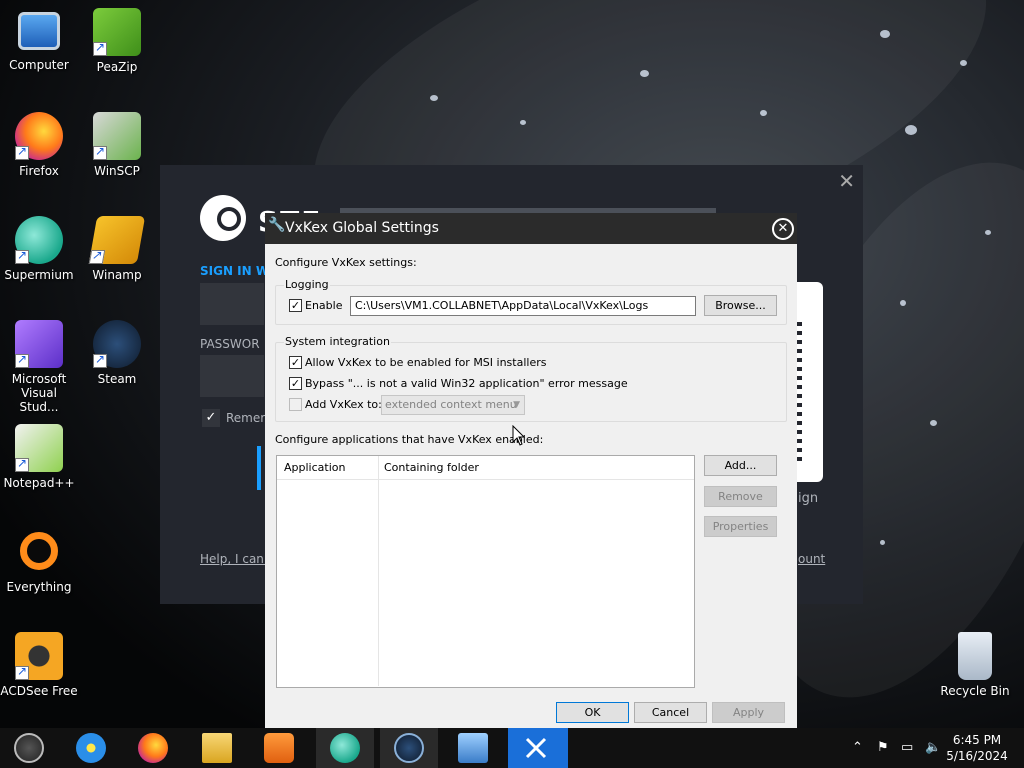 The width and height of the screenshot is (1024, 768). I want to click on taskbar-supermium, so click(345, 748).